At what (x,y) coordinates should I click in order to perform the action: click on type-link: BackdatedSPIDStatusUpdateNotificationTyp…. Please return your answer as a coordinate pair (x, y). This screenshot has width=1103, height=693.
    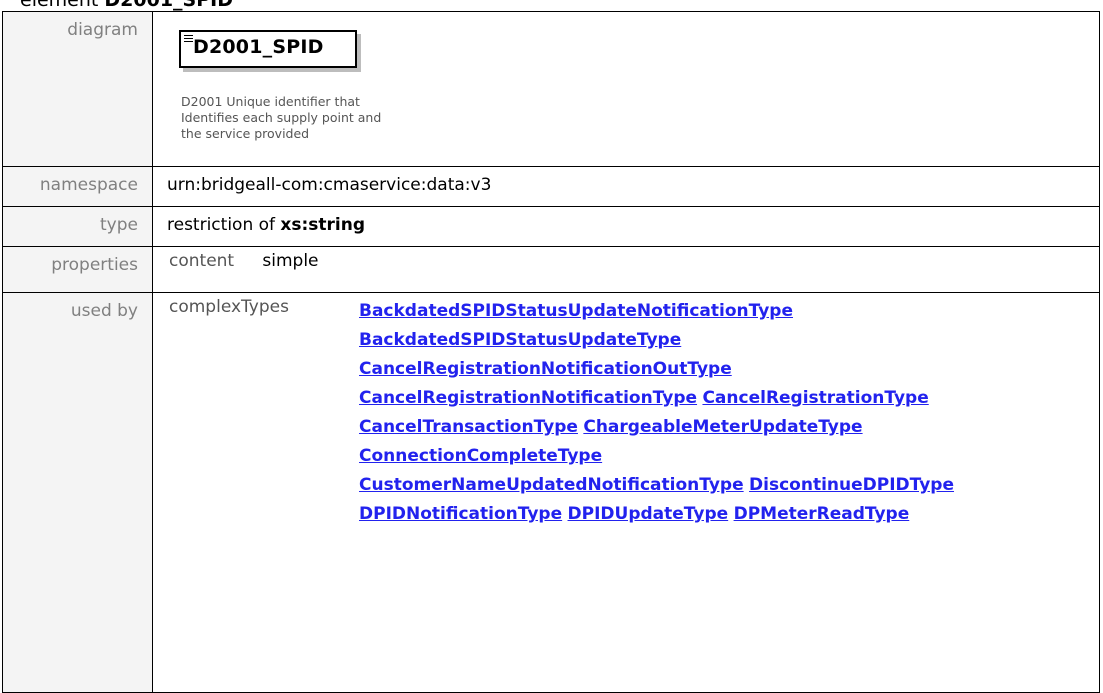
    Looking at the image, I should click on (576, 311).